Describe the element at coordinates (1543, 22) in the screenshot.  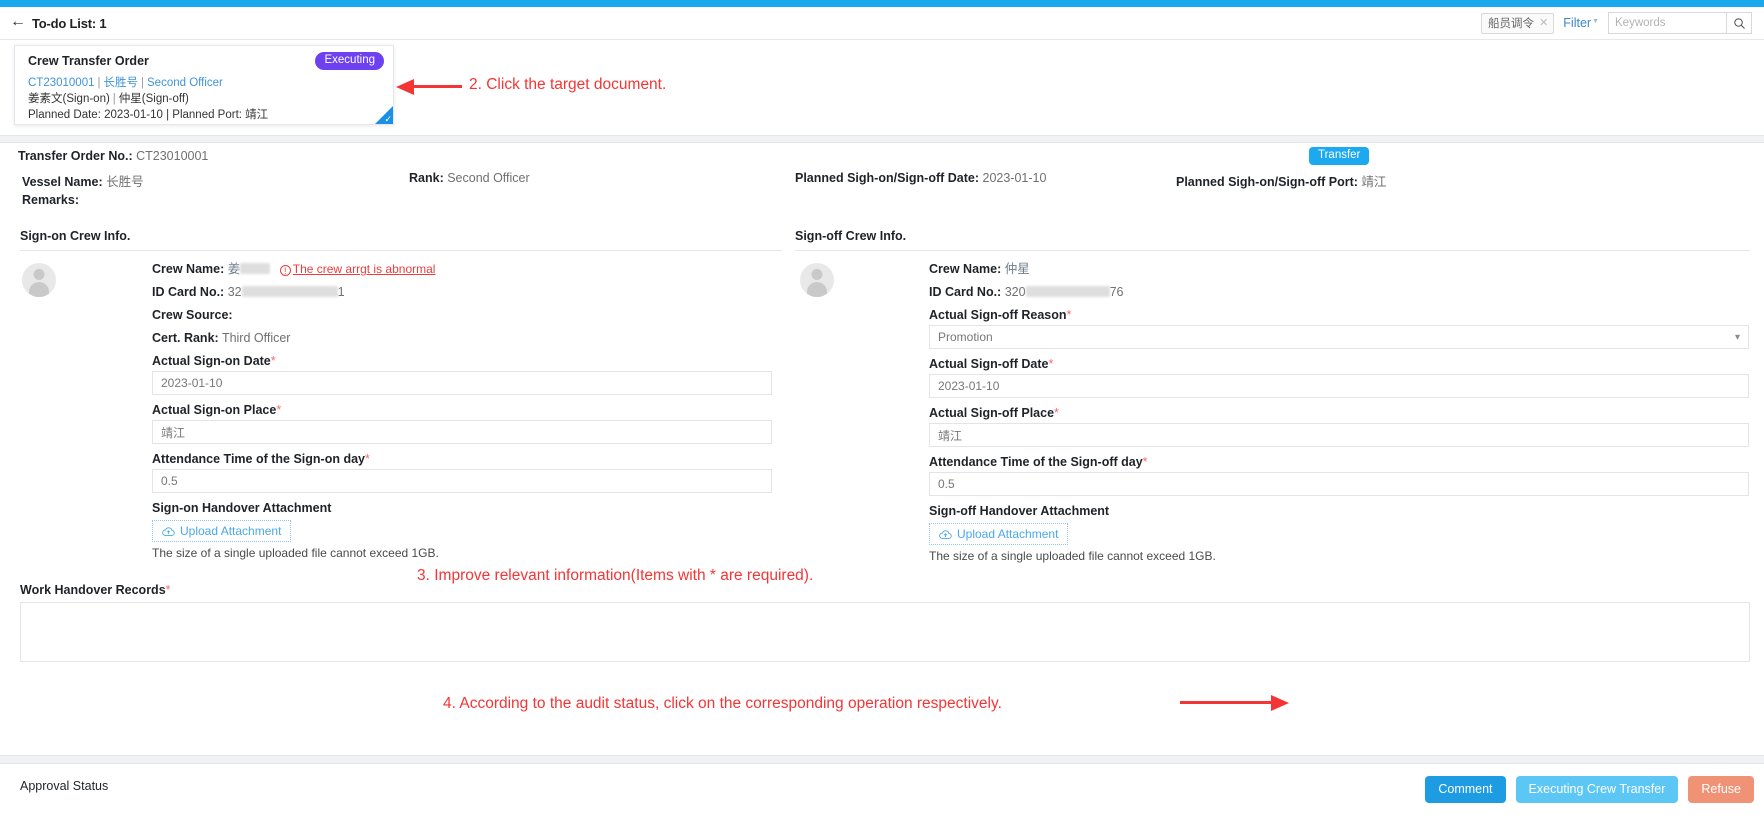
I see `close-icon: ✕` at that location.